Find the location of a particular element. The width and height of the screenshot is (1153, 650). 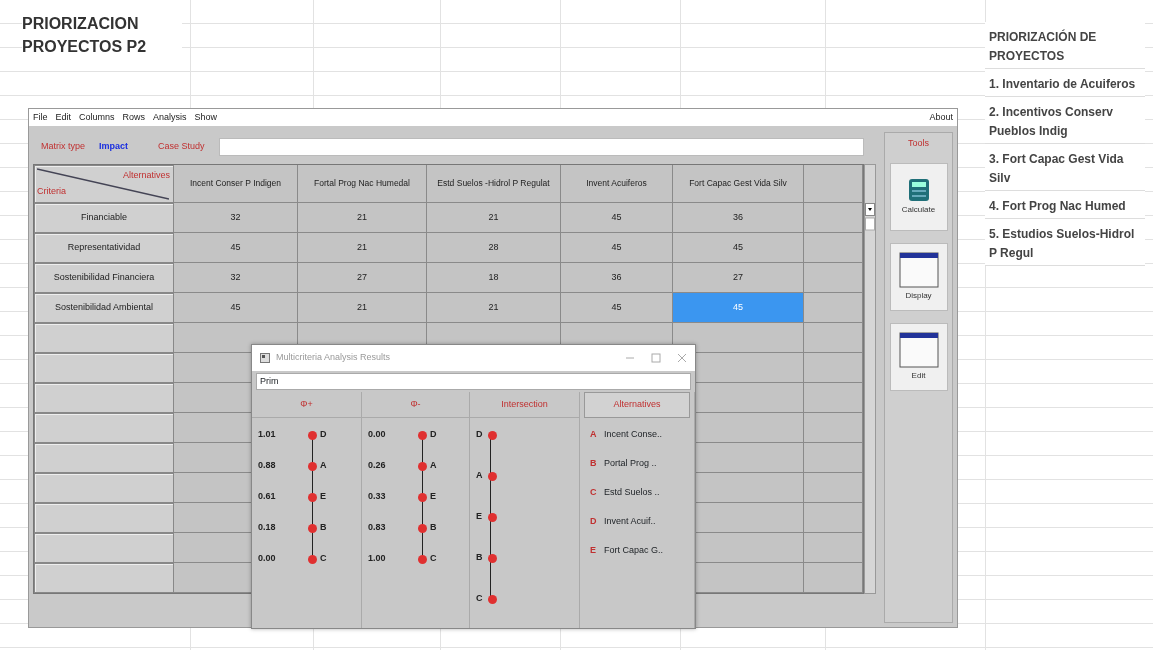

menu-item: Rows is located at coordinates (134, 117).